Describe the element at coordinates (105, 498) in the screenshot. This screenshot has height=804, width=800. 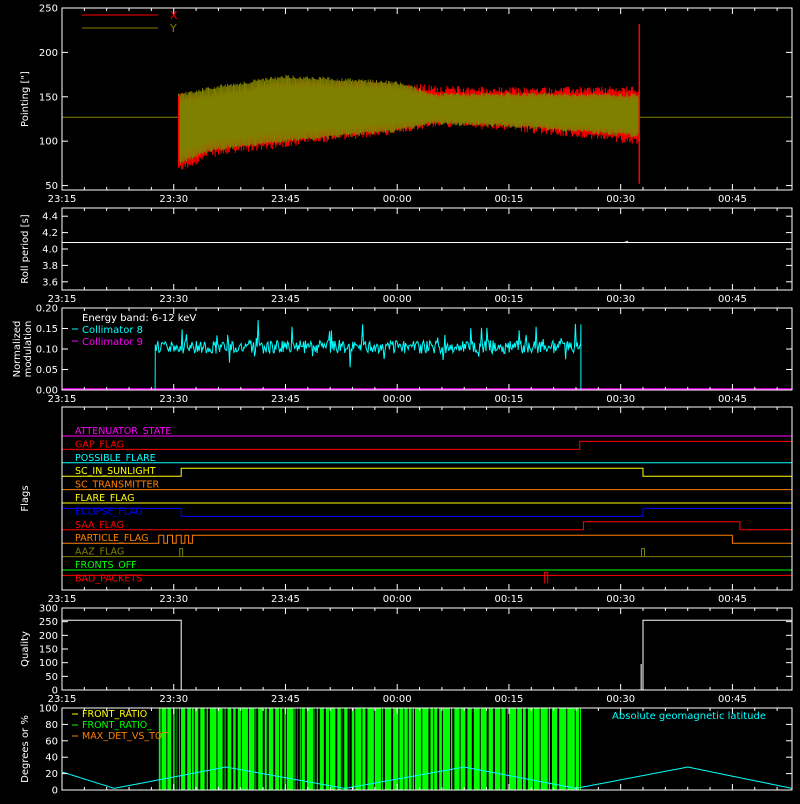
I see `flag-label-5: FLARE_FLAG` at that location.